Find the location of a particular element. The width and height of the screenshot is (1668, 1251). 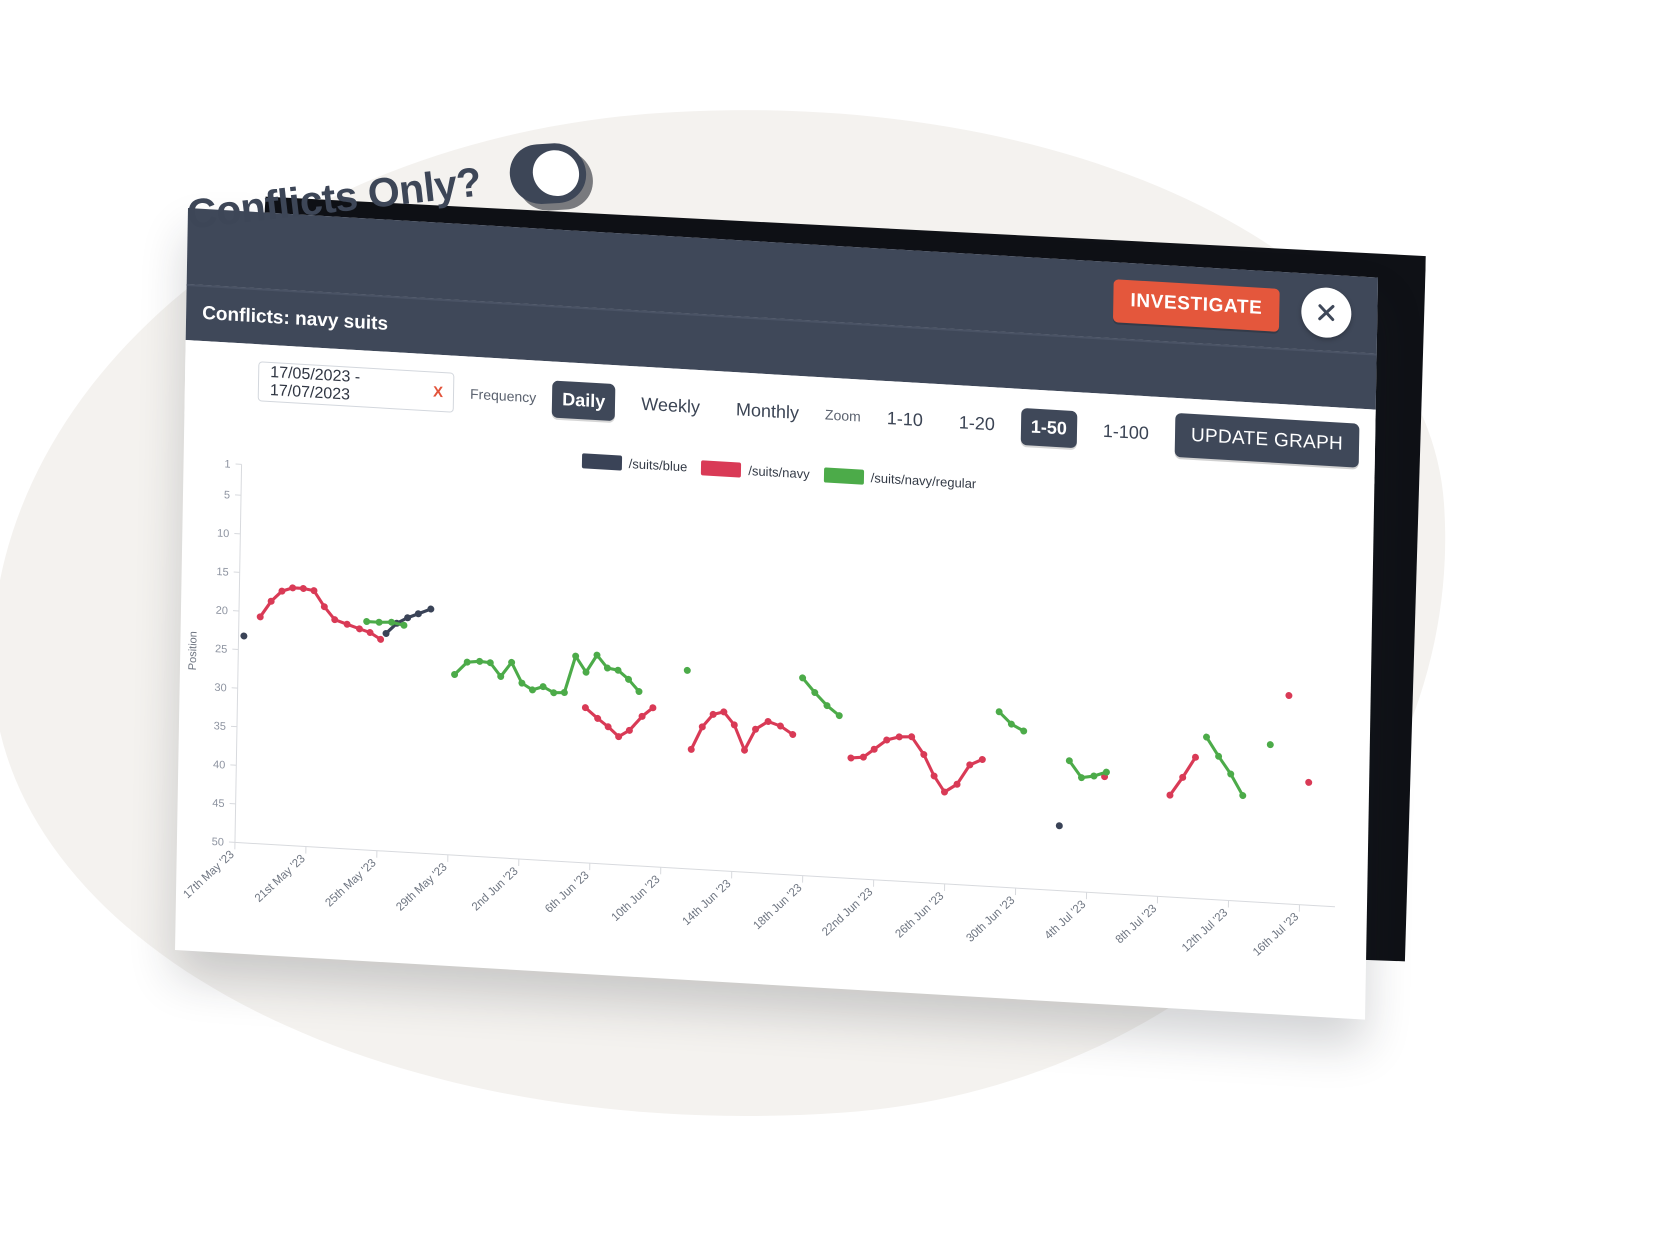

x-tick-label: 29th May '23 is located at coordinates (421, 887).